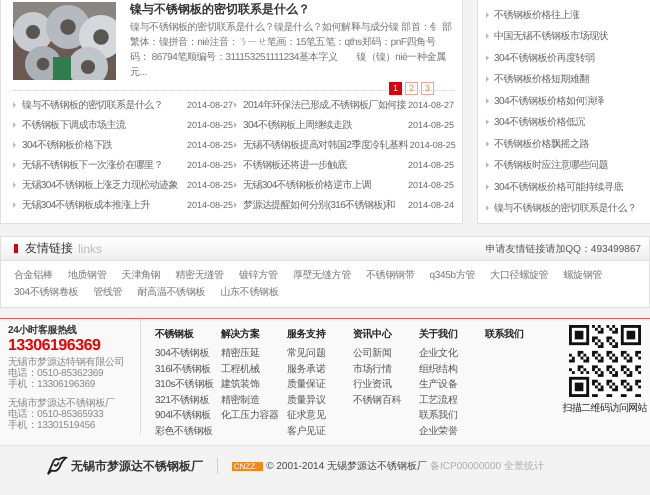 This screenshot has height=495, width=650. I want to click on news-link: 2014年环保法已形成,不锈钢板厂如何接, so click(324, 105).